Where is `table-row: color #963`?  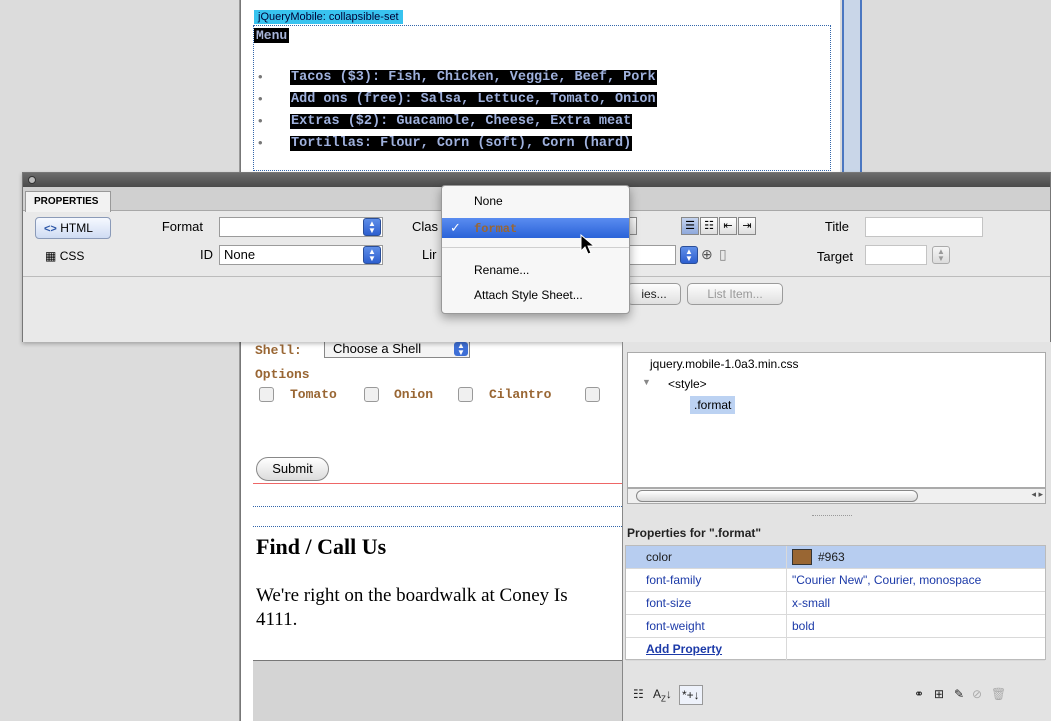
table-row: color #963 is located at coordinates (835, 557).